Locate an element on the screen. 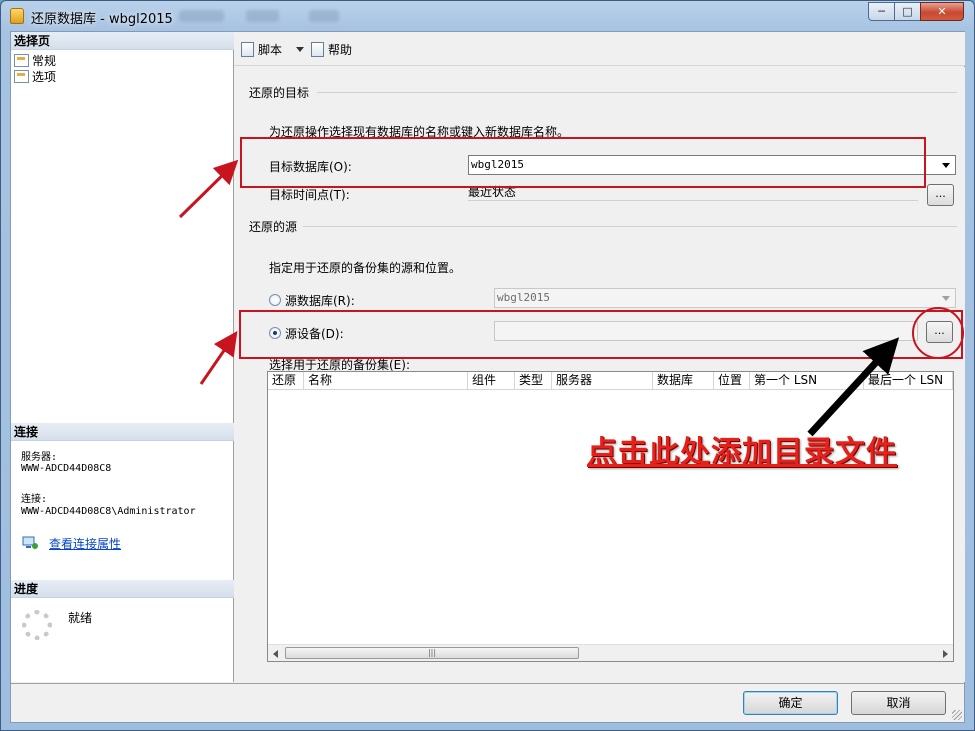 Image resolution: width=975 pixels, height=731 pixels. help-label: 帮助 is located at coordinates (340, 50).